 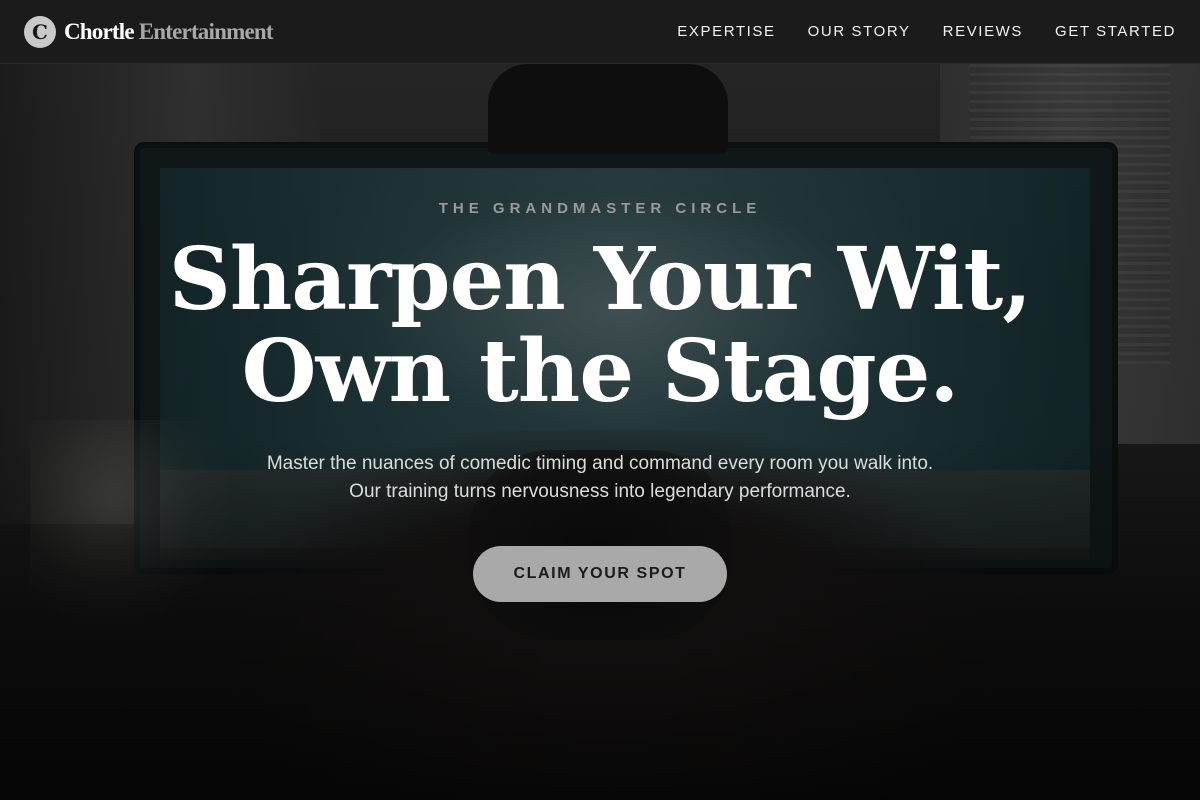 What do you see at coordinates (600, 371) in the screenshot?
I see `hero-headline-line2: Own the Stage.` at bounding box center [600, 371].